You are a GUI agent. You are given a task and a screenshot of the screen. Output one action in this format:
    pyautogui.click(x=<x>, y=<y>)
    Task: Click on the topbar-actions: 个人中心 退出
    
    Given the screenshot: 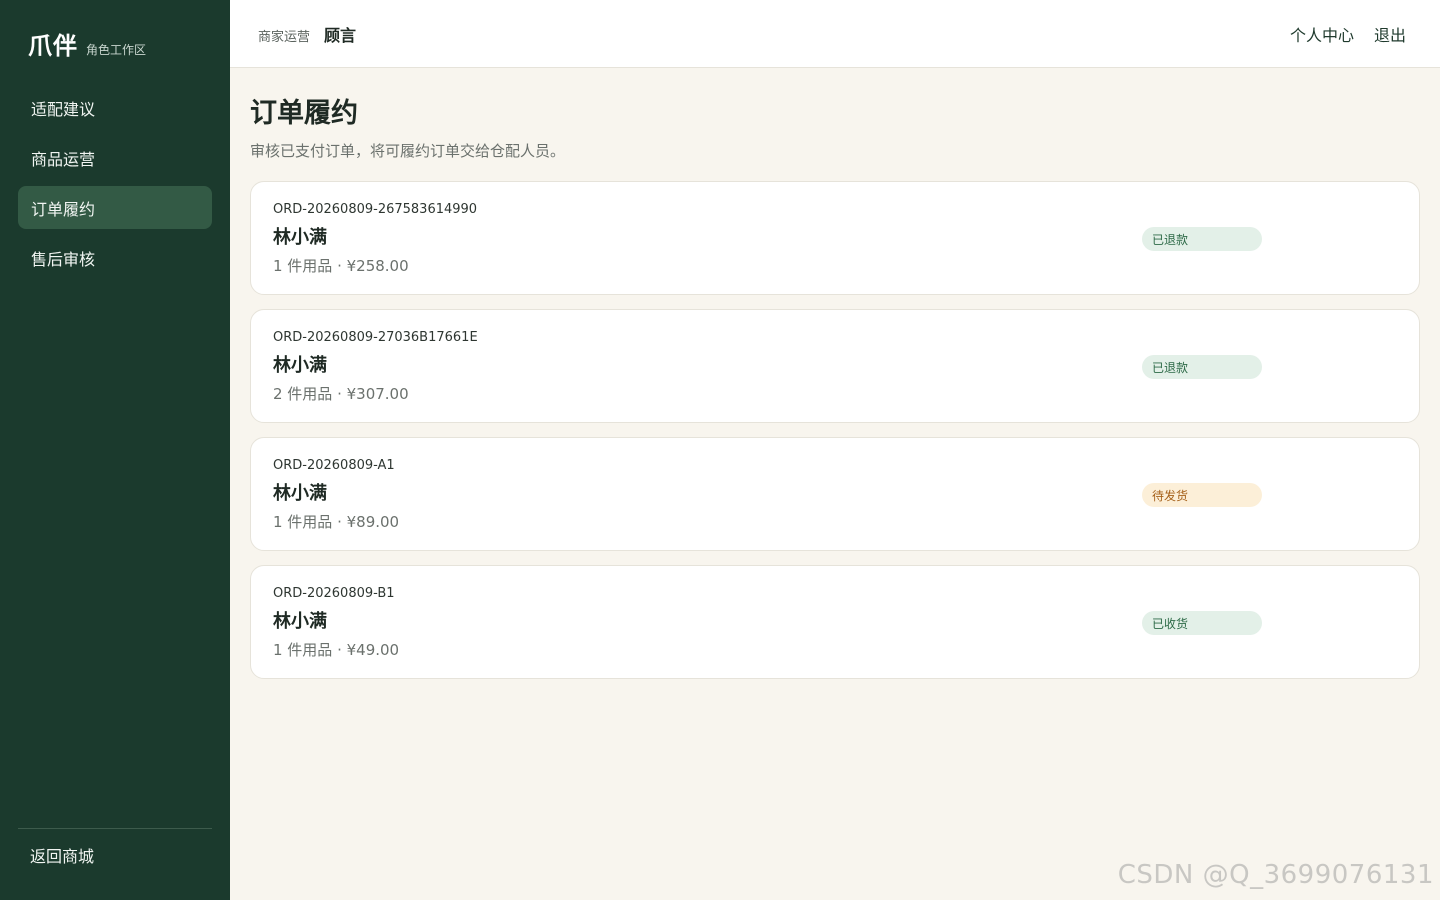 What is the action you would take?
    pyautogui.click(x=1348, y=34)
    